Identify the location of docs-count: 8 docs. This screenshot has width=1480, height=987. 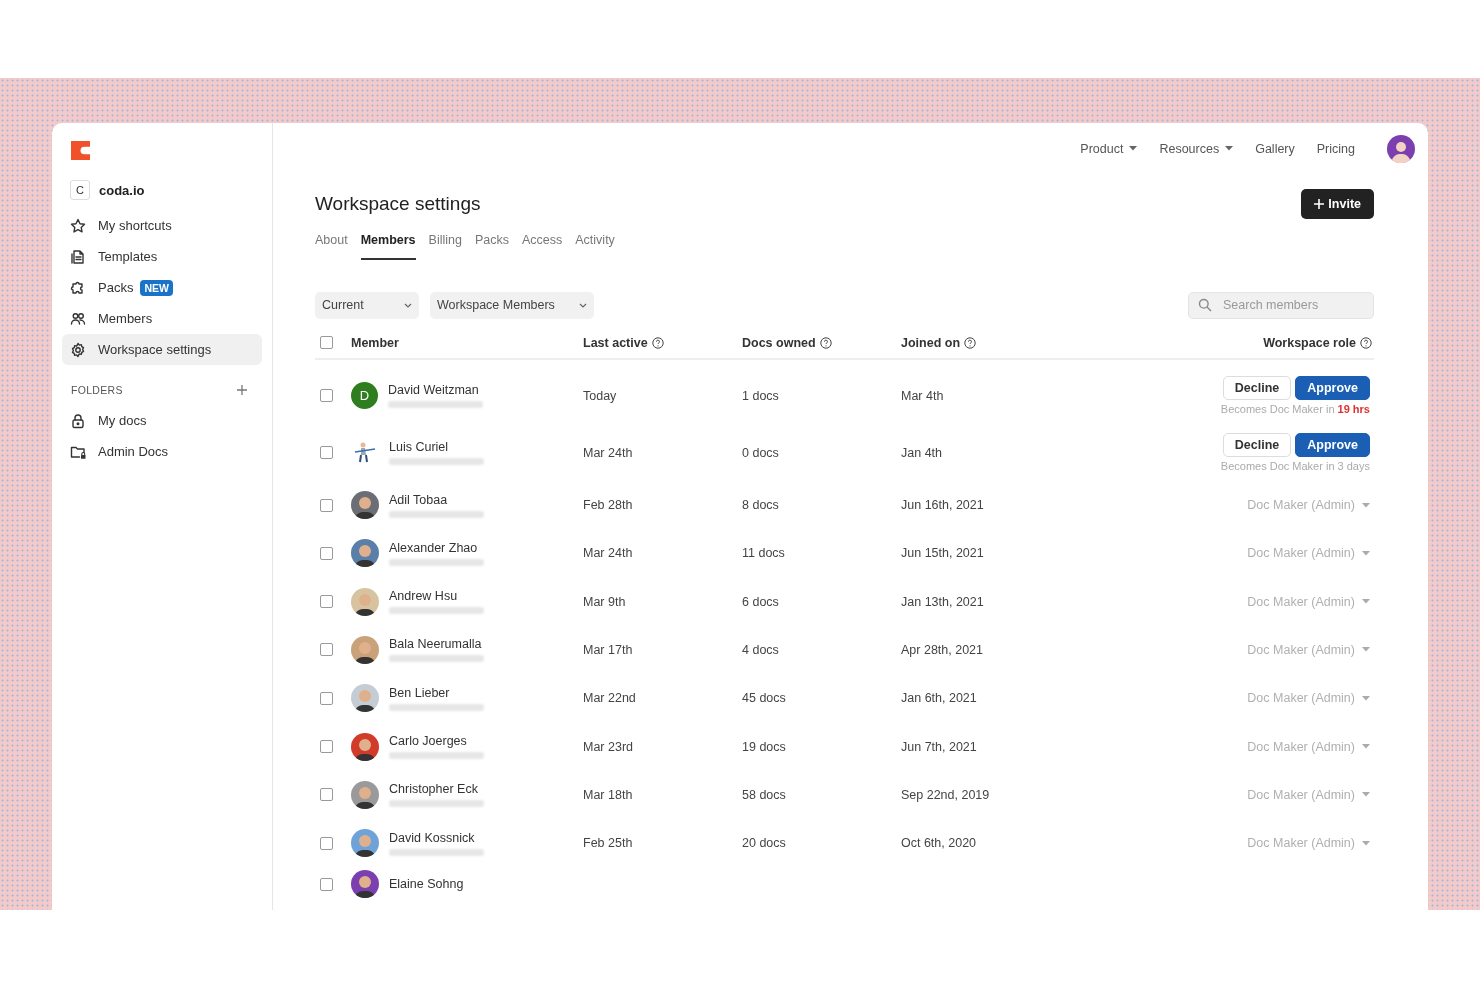
(760, 505).